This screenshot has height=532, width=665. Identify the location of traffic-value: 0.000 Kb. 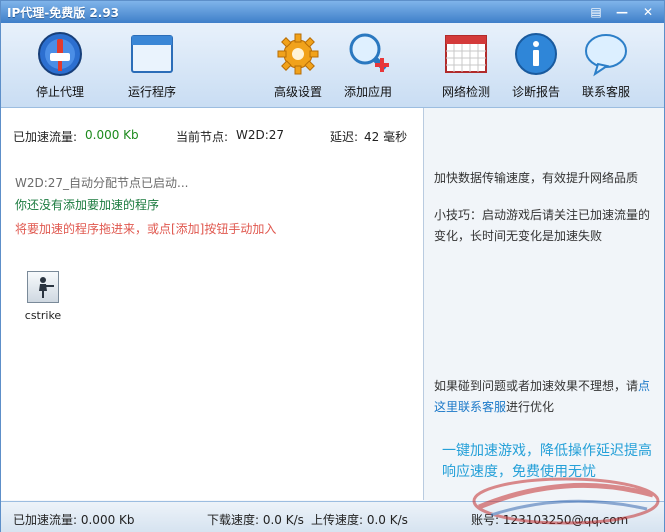
(112, 135).